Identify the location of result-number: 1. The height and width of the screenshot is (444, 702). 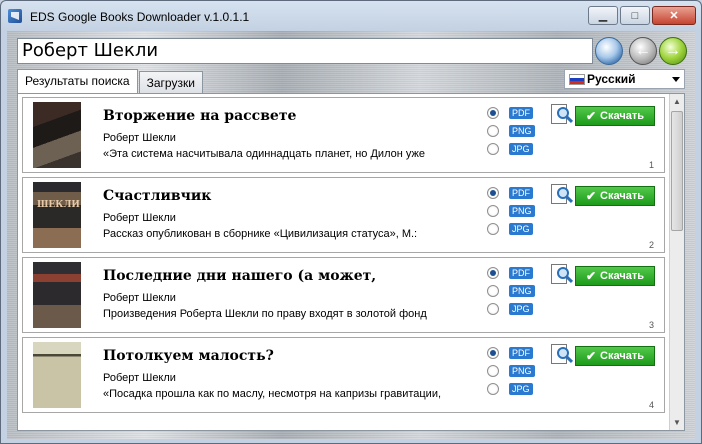
(651, 165).